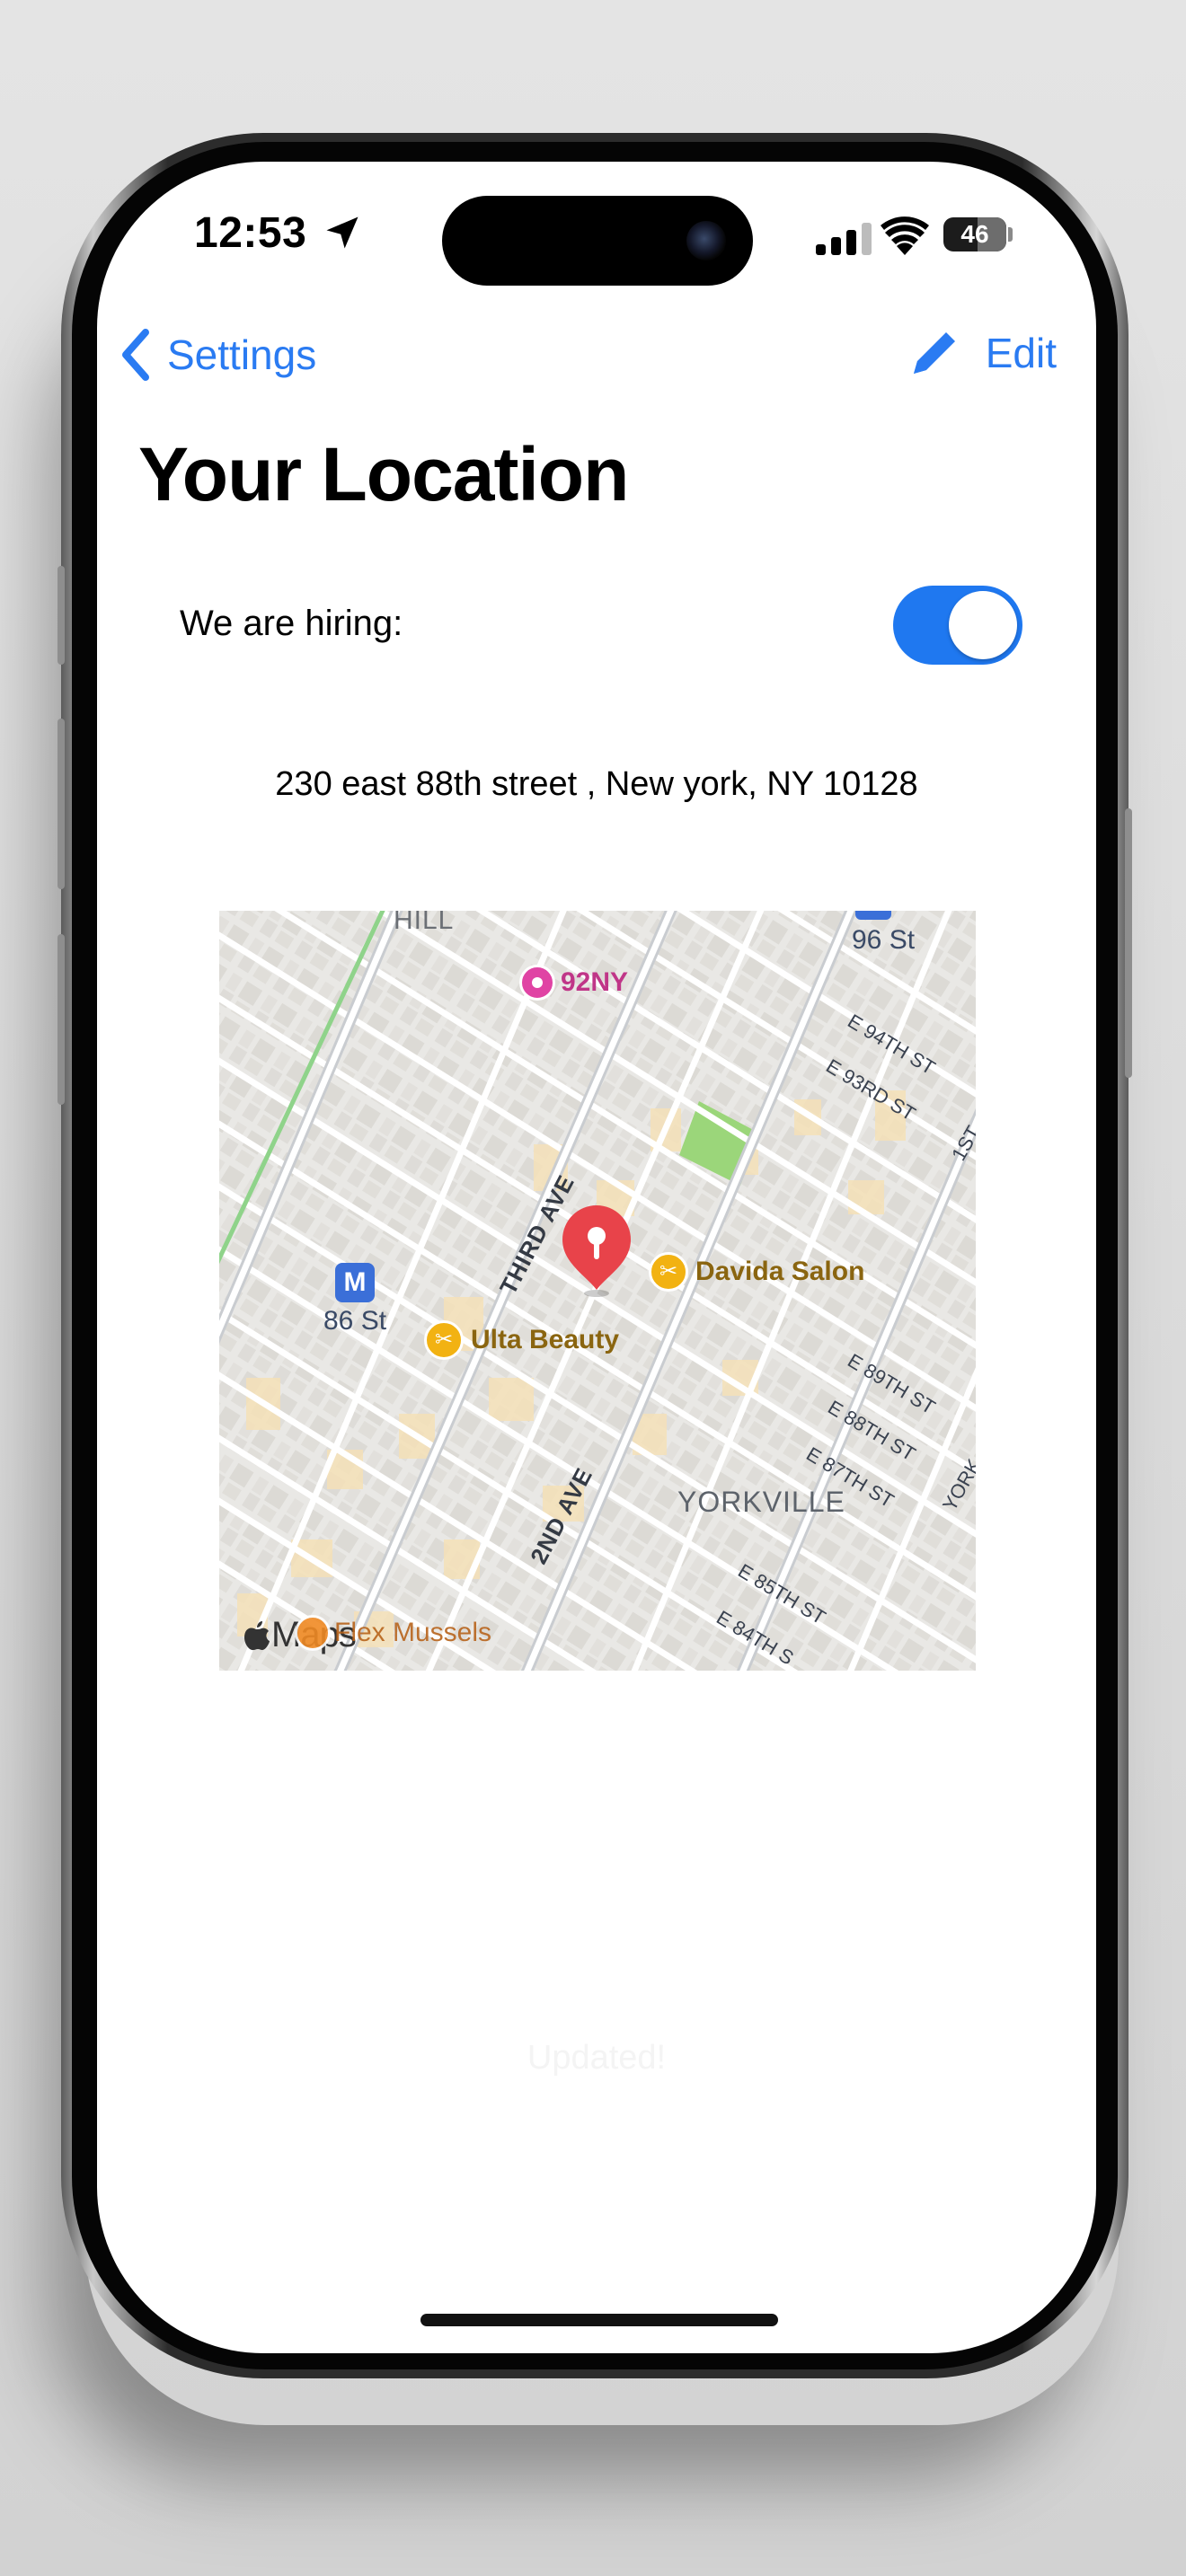 Image resolution: width=1186 pixels, height=2576 pixels. I want to click on hiring-label: We are hiring:, so click(291, 623).